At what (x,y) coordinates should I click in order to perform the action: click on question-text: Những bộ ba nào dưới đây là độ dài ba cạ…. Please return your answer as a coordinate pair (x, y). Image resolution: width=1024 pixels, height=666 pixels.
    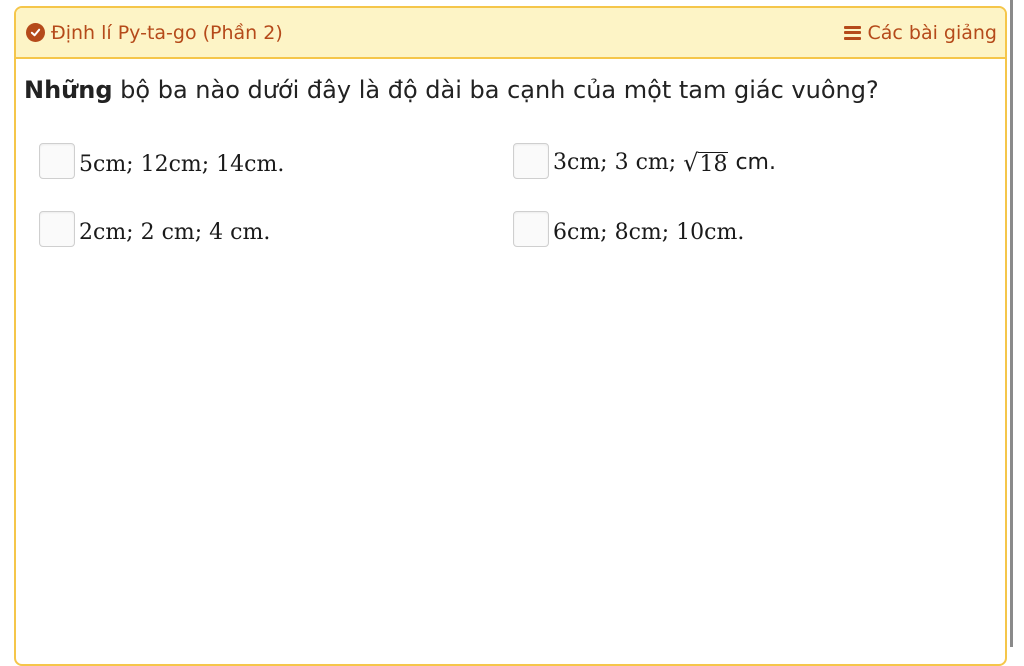
    Looking at the image, I should click on (451, 90).